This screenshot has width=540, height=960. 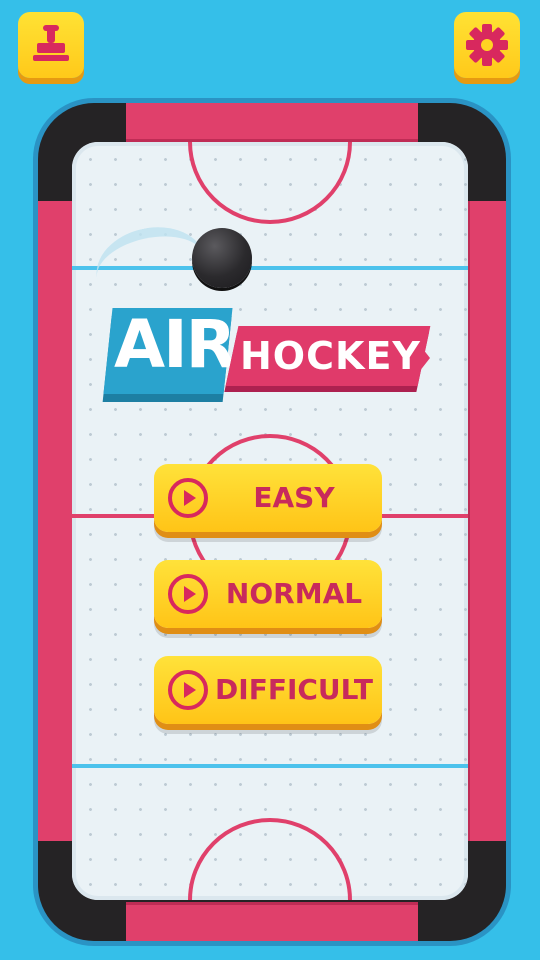 I want to click on stamp-icon, so click(x=51, y=43).